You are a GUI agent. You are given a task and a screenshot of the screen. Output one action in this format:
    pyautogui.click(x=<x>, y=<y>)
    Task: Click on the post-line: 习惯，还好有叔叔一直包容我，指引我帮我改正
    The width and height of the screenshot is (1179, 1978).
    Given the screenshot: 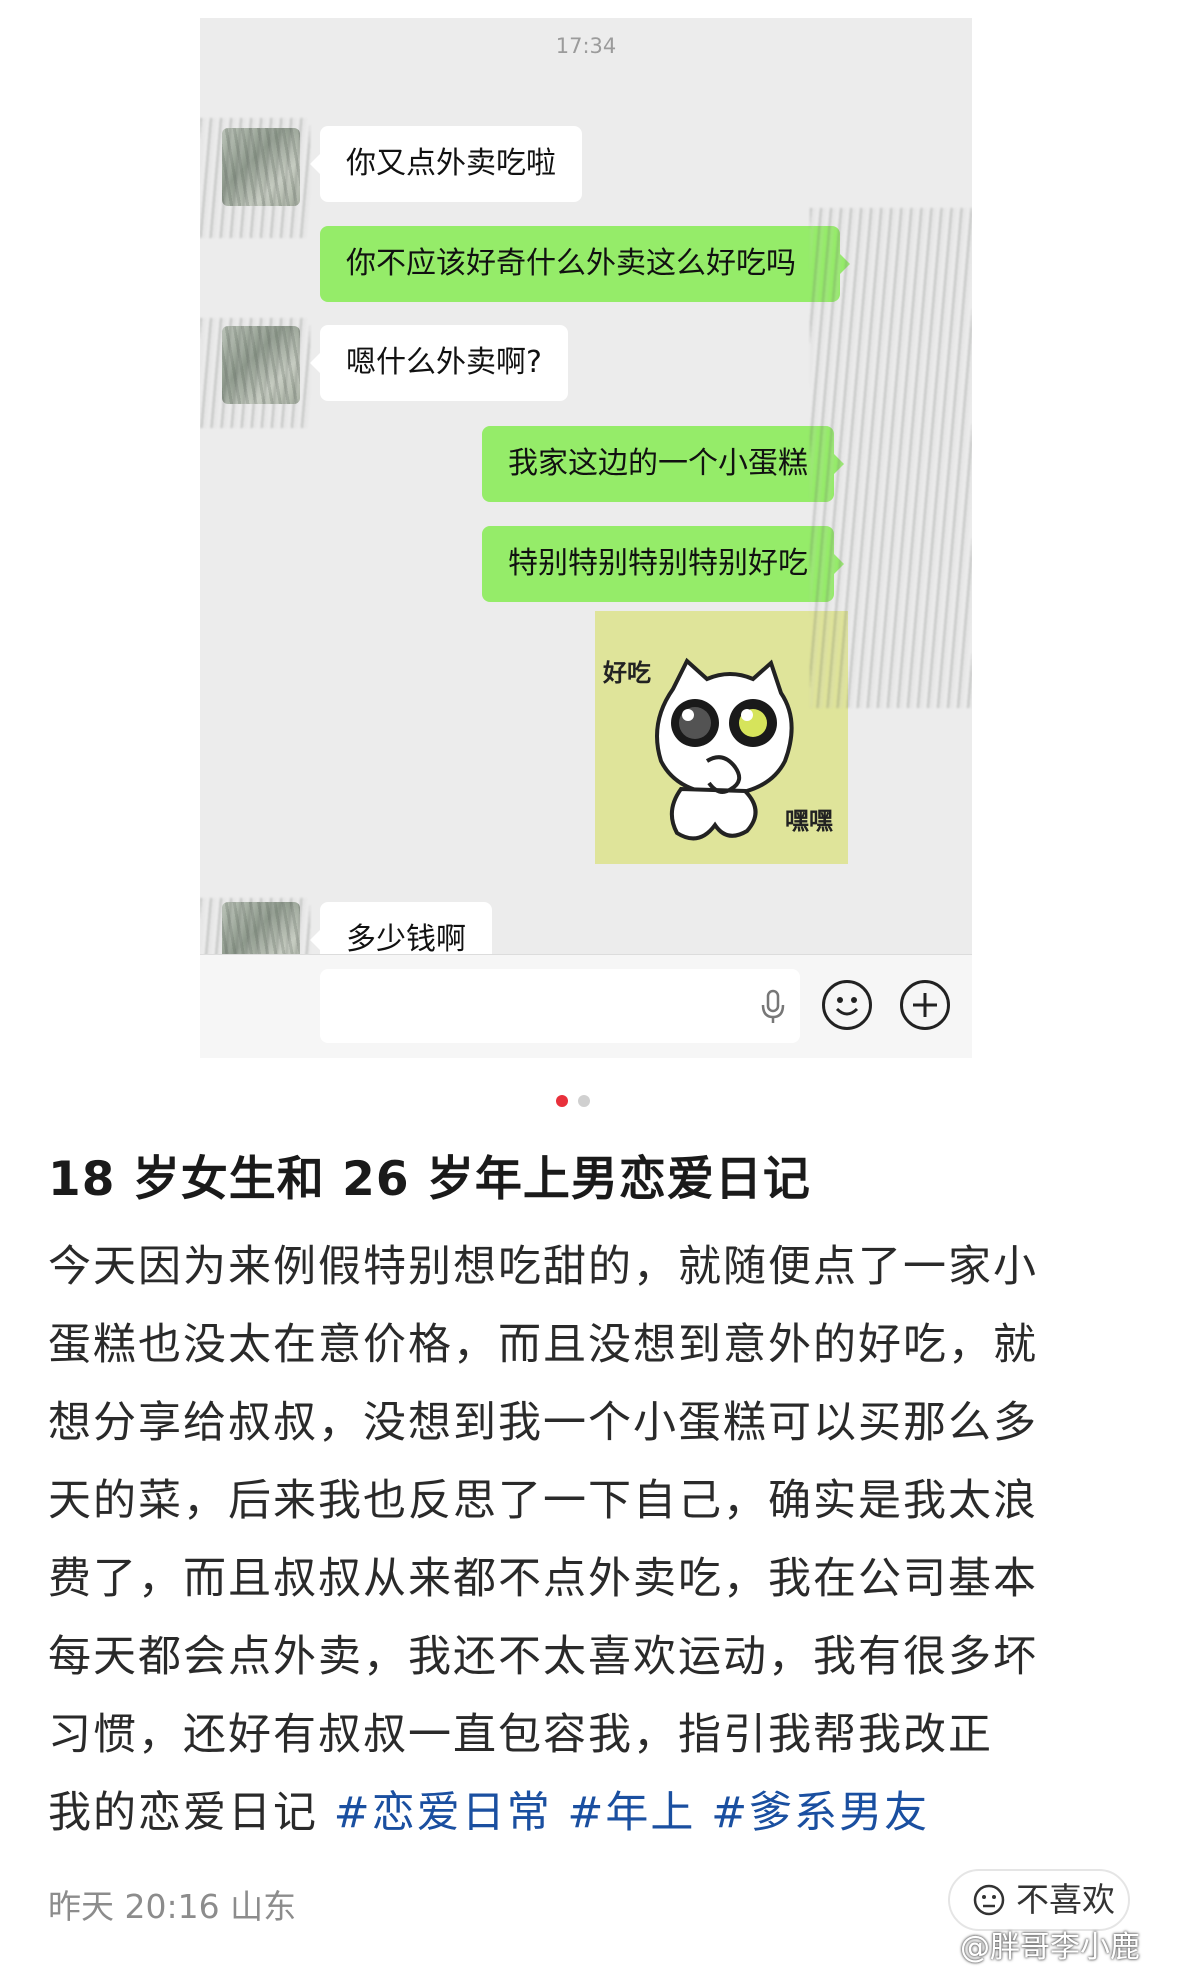 What is the action you would take?
    pyautogui.click(x=520, y=1735)
    